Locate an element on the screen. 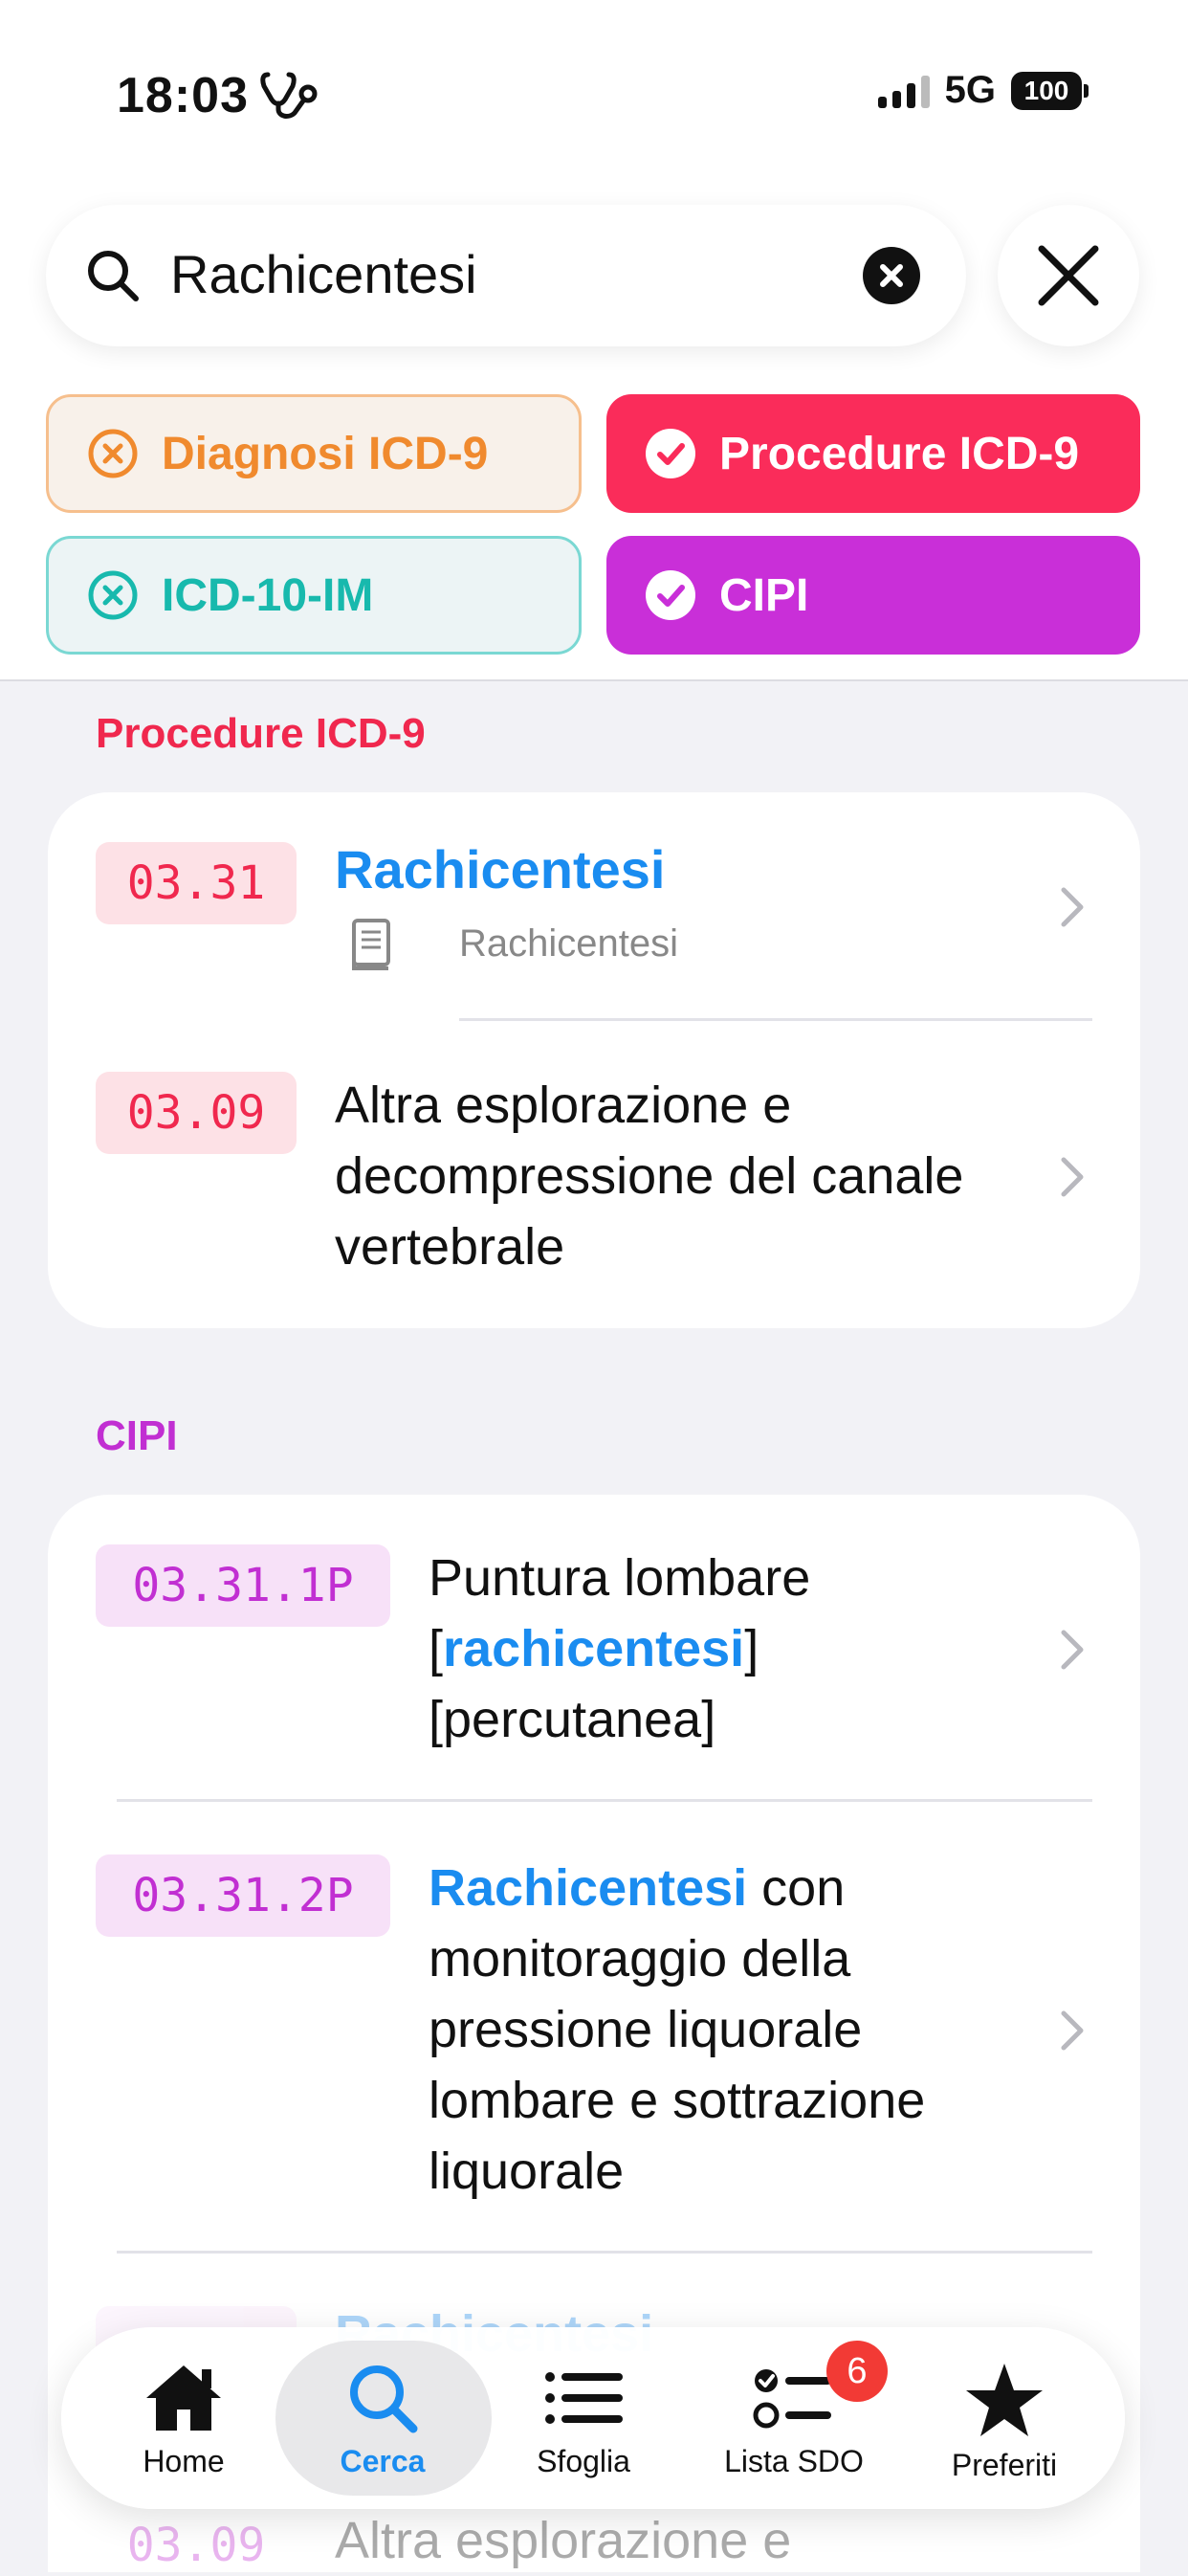 This screenshot has height=2576, width=1188. book-icon is located at coordinates (371, 944).